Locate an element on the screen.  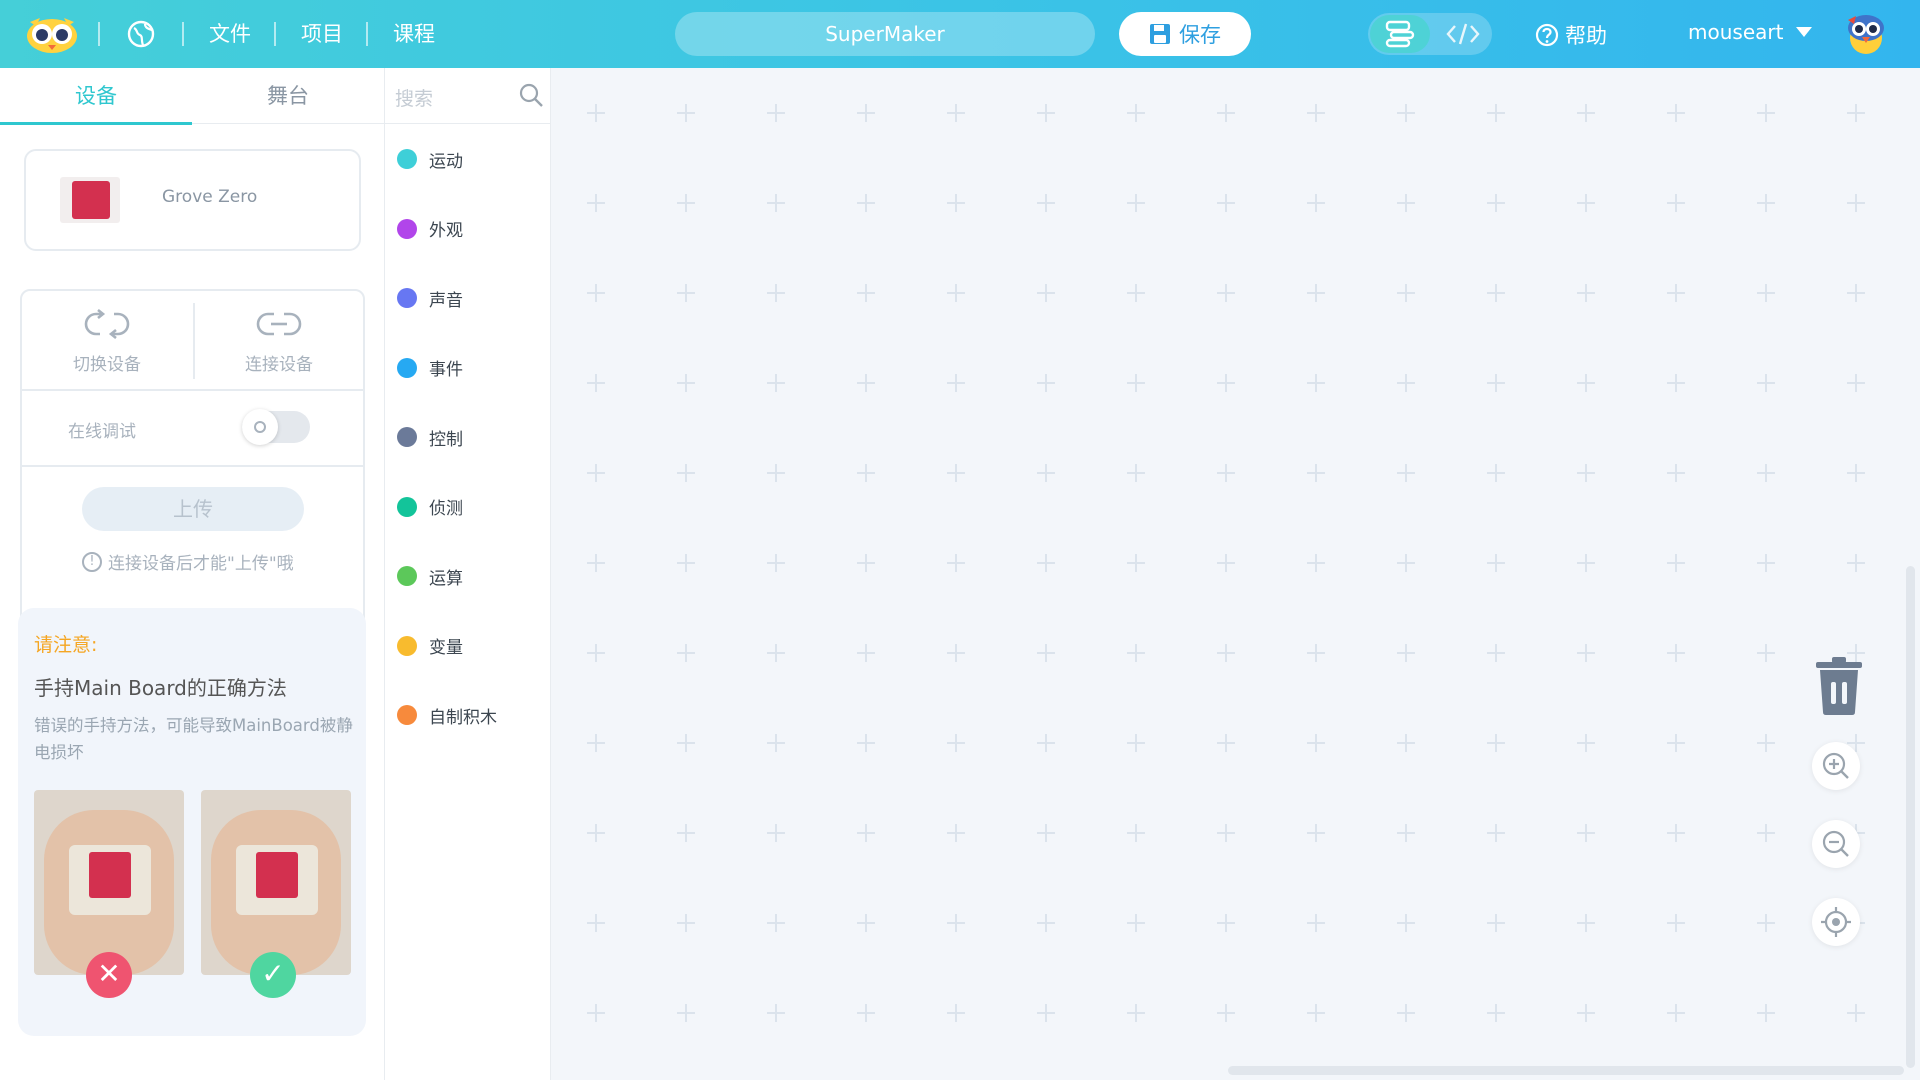
category-item: 侦测 is located at coordinates (430, 507).